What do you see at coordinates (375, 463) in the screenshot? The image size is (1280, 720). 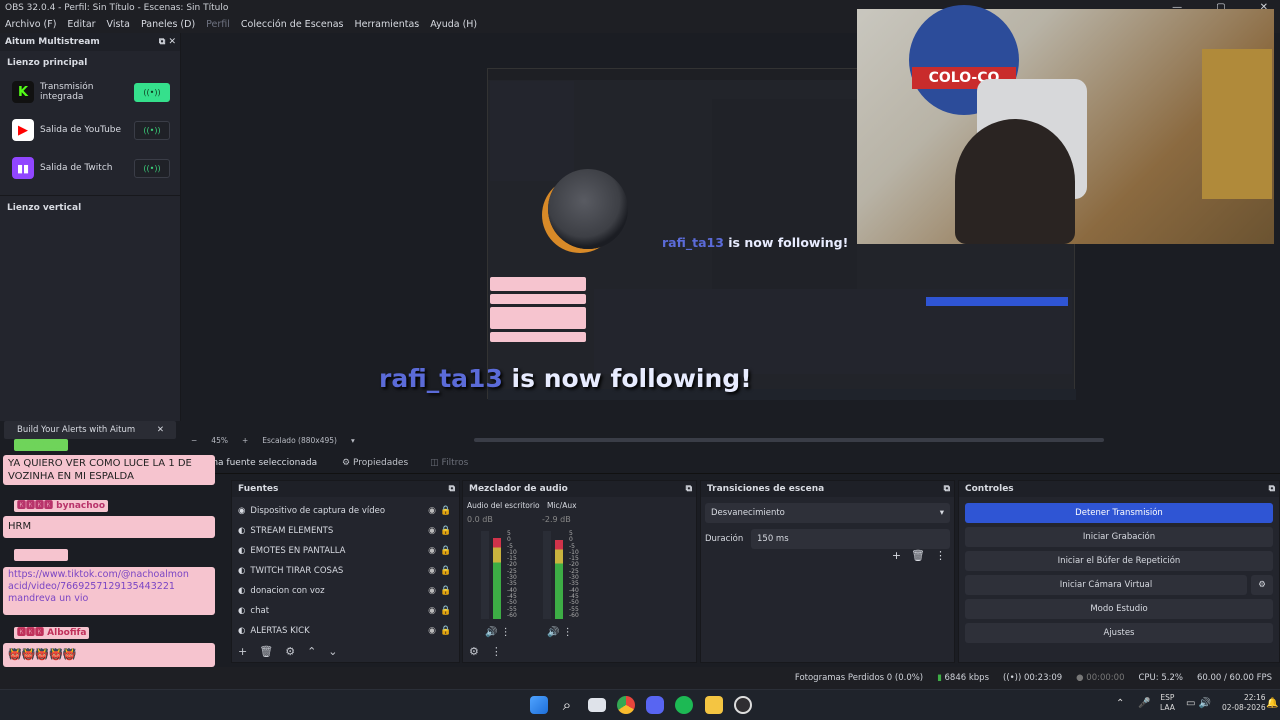 I see `properties-button: ⚙ Propiedades` at bounding box center [375, 463].